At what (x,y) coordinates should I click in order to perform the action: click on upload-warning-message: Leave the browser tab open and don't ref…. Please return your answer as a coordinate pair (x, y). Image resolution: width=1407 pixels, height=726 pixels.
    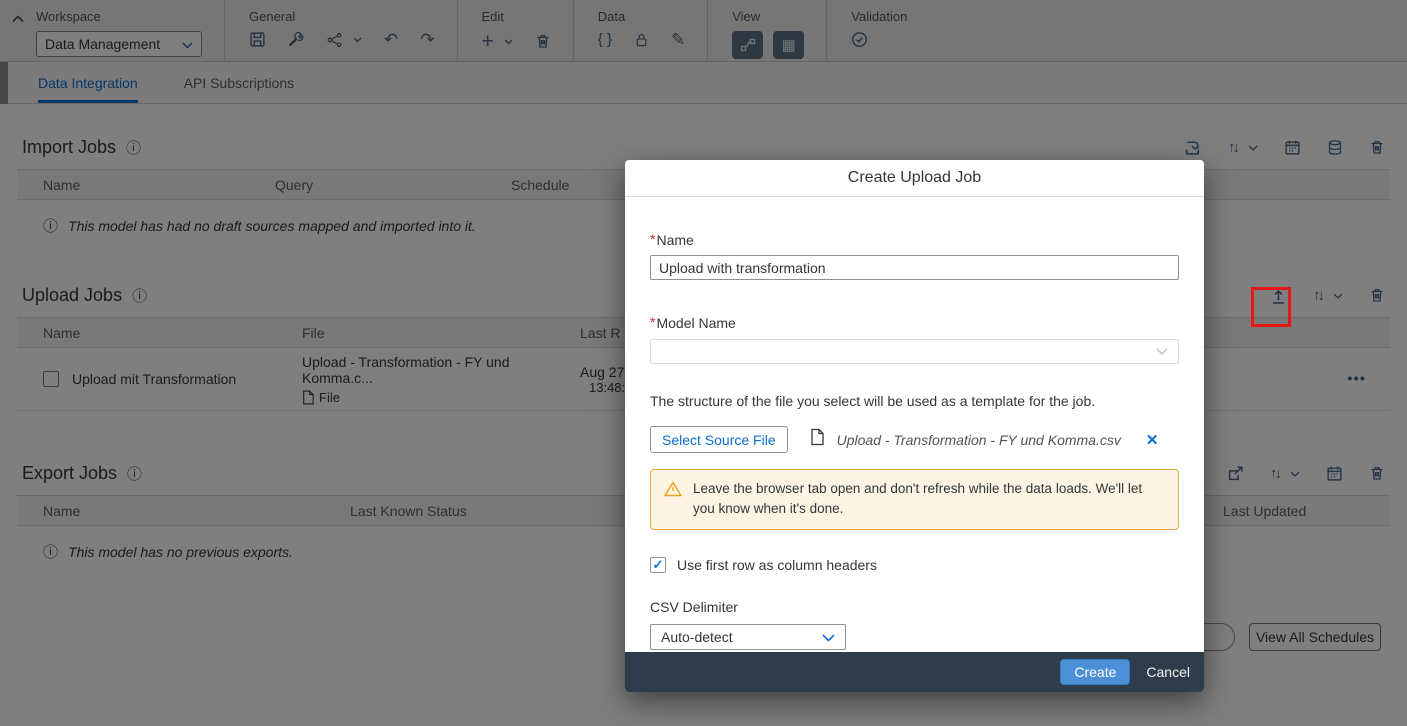
    Looking at the image, I should click on (914, 499).